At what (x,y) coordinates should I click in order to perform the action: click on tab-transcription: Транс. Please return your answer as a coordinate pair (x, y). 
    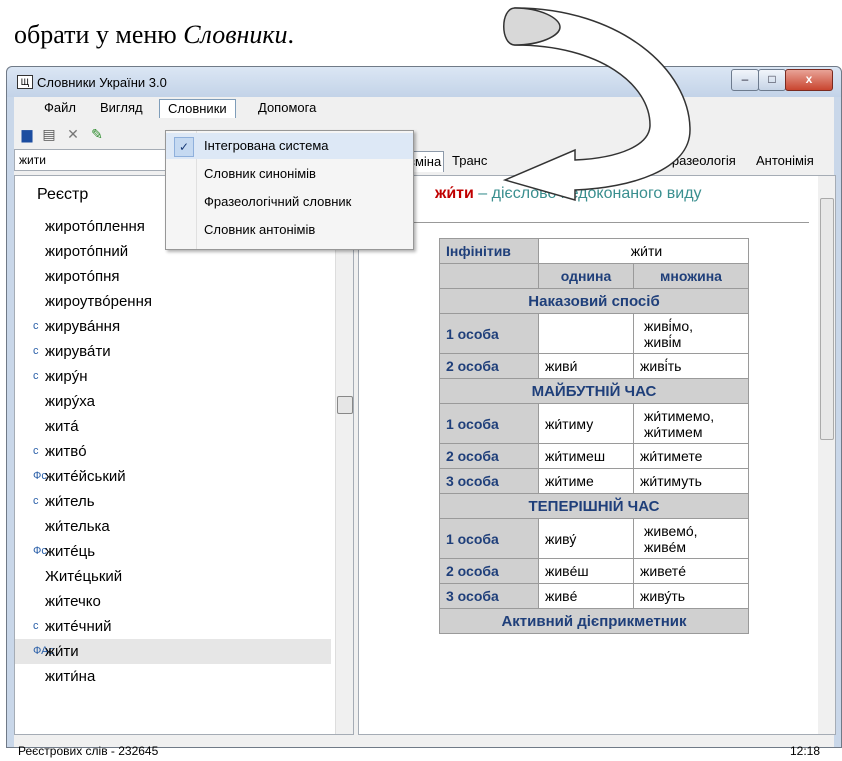
    Looking at the image, I should click on (469, 161).